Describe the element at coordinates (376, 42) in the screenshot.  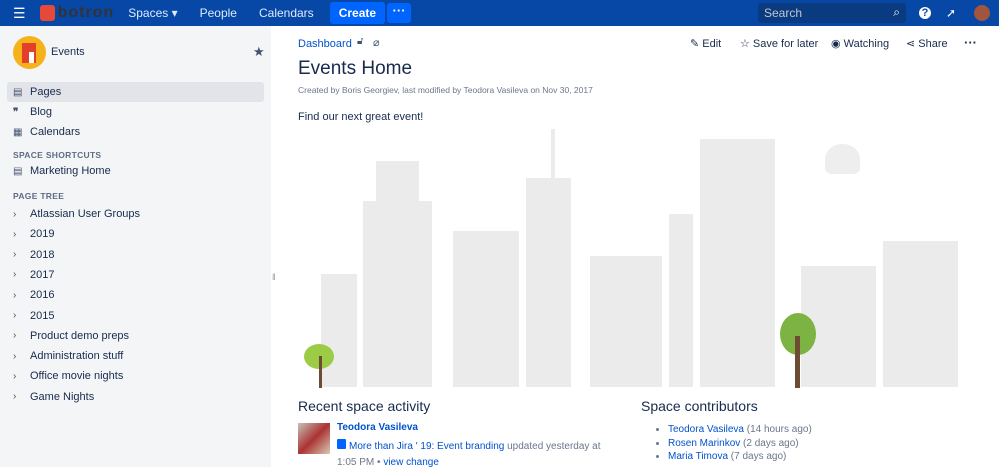
I see `attachment-icon: ⌀` at that location.